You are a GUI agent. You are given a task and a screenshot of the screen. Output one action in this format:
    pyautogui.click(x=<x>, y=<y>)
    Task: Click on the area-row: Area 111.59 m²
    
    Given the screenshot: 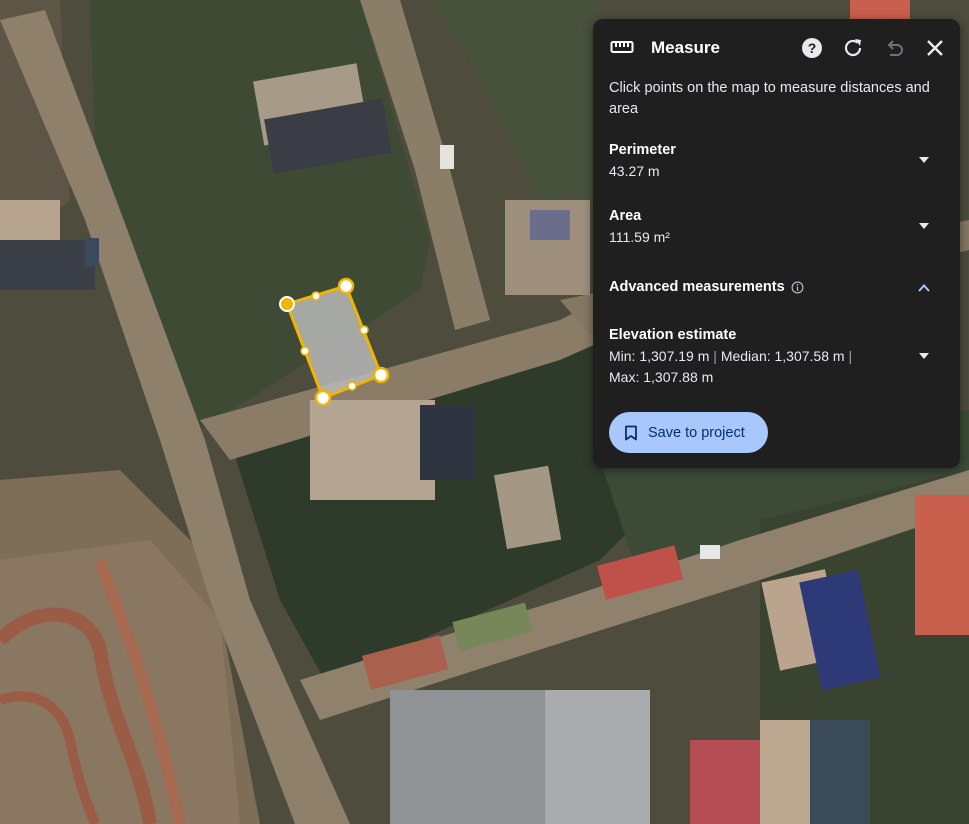 What is the action you would take?
    pyautogui.click(x=777, y=227)
    